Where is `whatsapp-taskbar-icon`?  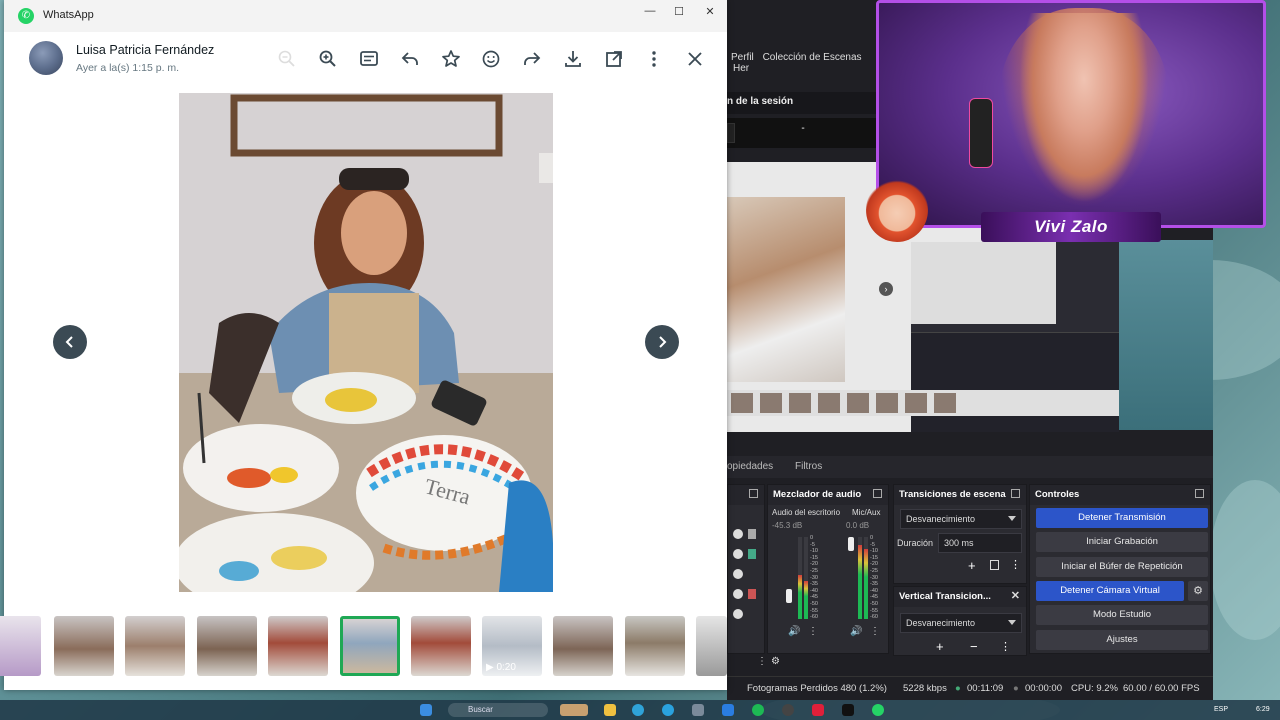 whatsapp-taskbar-icon is located at coordinates (878, 710).